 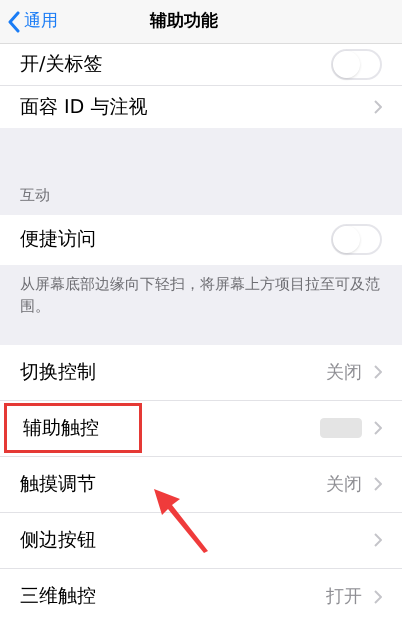 I want to click on row-label: 辅助触控, so click(x=73, y=428).